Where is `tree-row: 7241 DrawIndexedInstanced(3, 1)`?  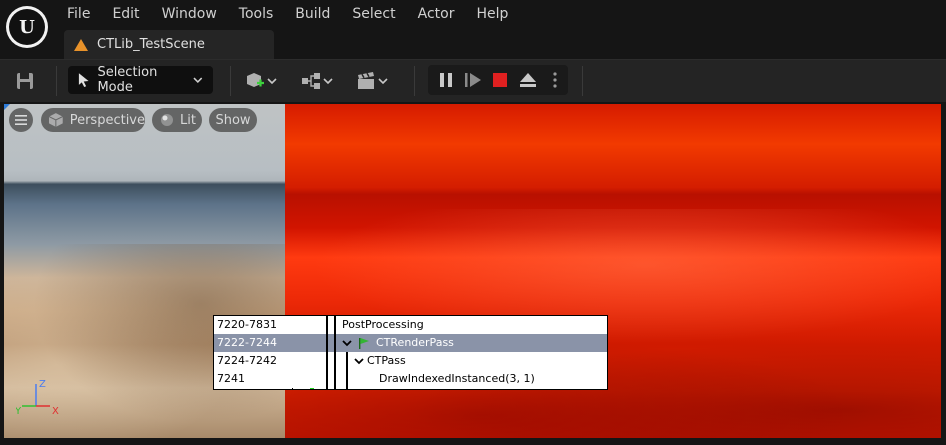
tree-row: 7241 DrawIndexedInstanced(3, 1) is located at coordinates (410, 379).